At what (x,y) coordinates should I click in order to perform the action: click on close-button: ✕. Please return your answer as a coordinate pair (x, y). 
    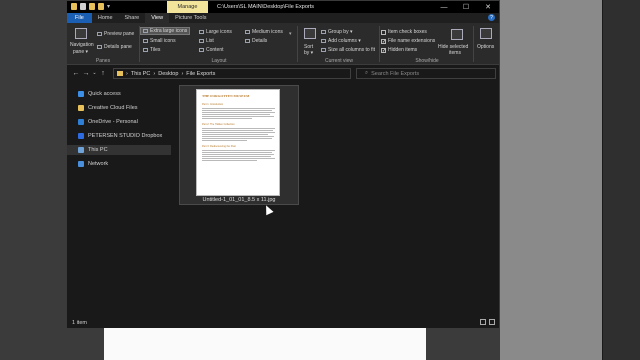
    Looking at the image, I should click on (488, 7).